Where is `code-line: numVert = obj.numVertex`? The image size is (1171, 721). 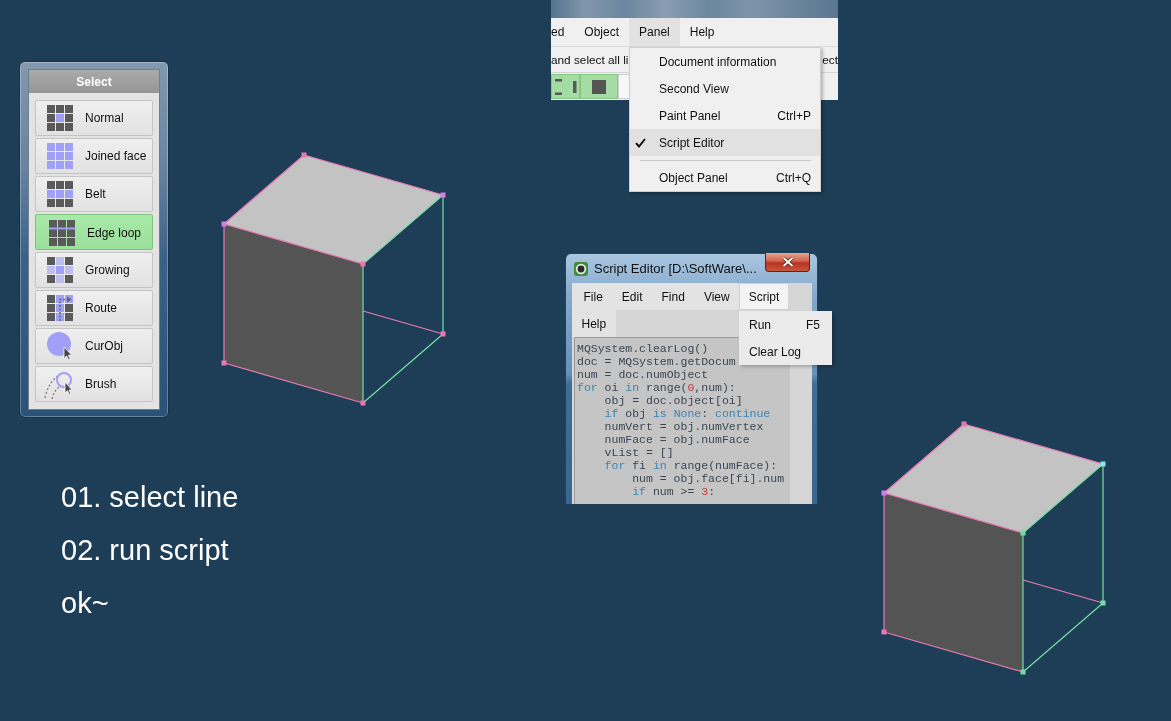 code-line: numVert = obj.numVertex is located at coordinates (683, 426).